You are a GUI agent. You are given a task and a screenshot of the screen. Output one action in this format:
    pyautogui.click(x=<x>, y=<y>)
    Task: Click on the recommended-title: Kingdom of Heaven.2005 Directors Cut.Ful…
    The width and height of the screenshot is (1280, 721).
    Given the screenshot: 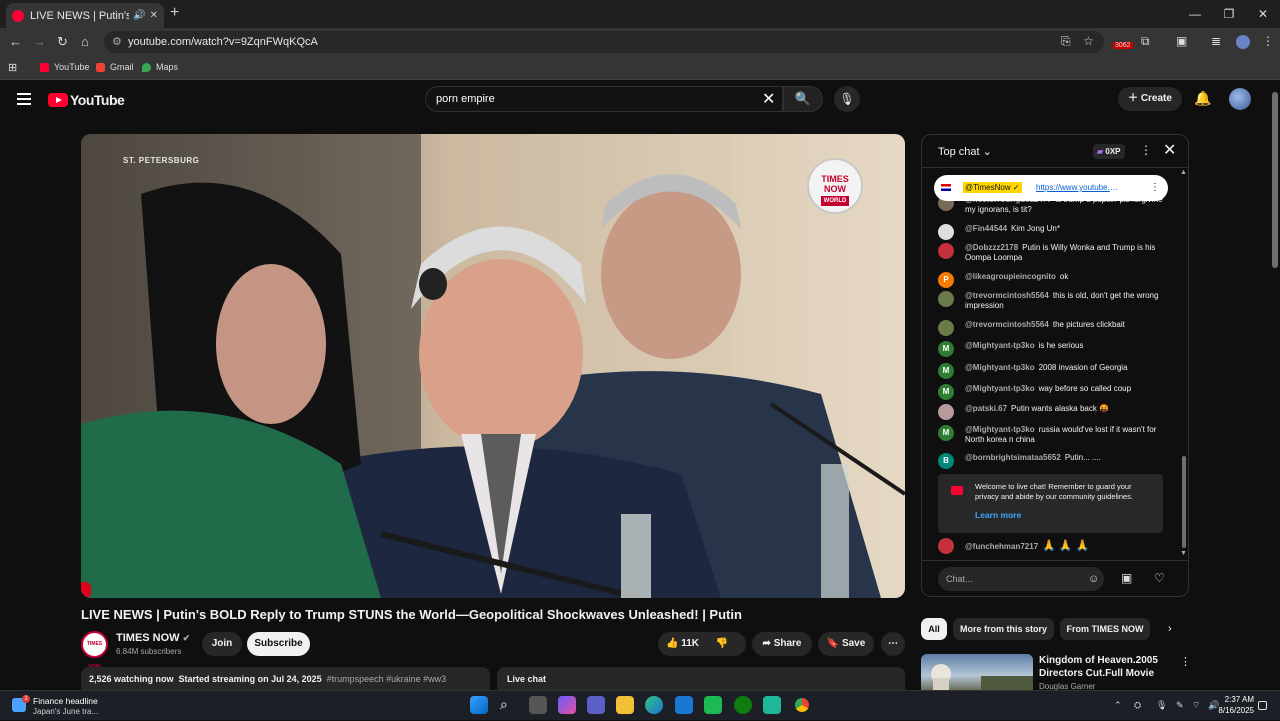 What is the action you would take?
    pyautogui.click(x=1099, y=667)
    